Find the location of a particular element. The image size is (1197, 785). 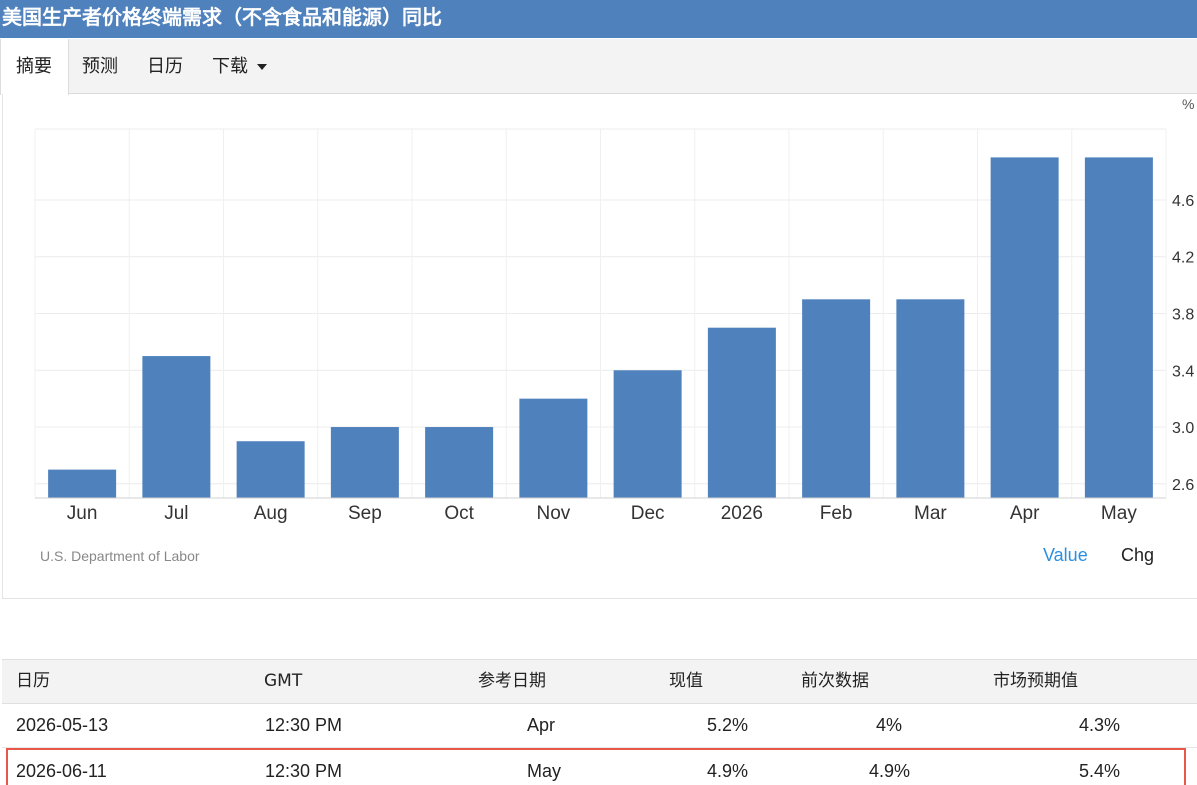

tab-bar: 摘要 预测 日历 下载 is located at coordinates (598, 67).